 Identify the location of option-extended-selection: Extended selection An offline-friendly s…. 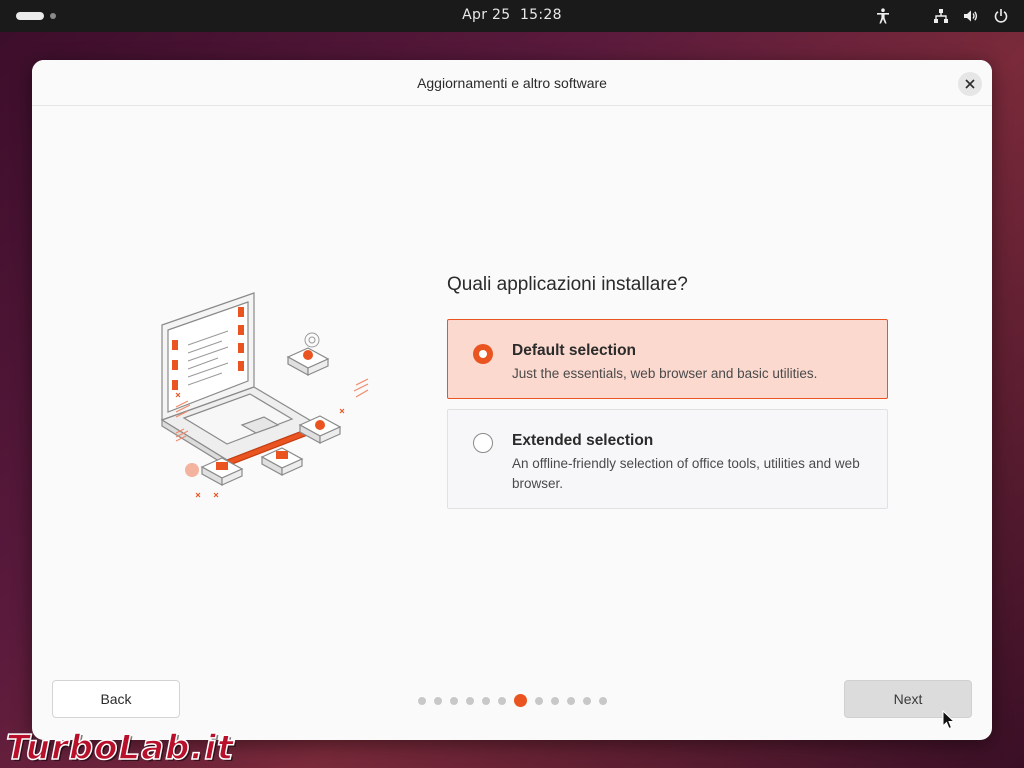
(667, 459).